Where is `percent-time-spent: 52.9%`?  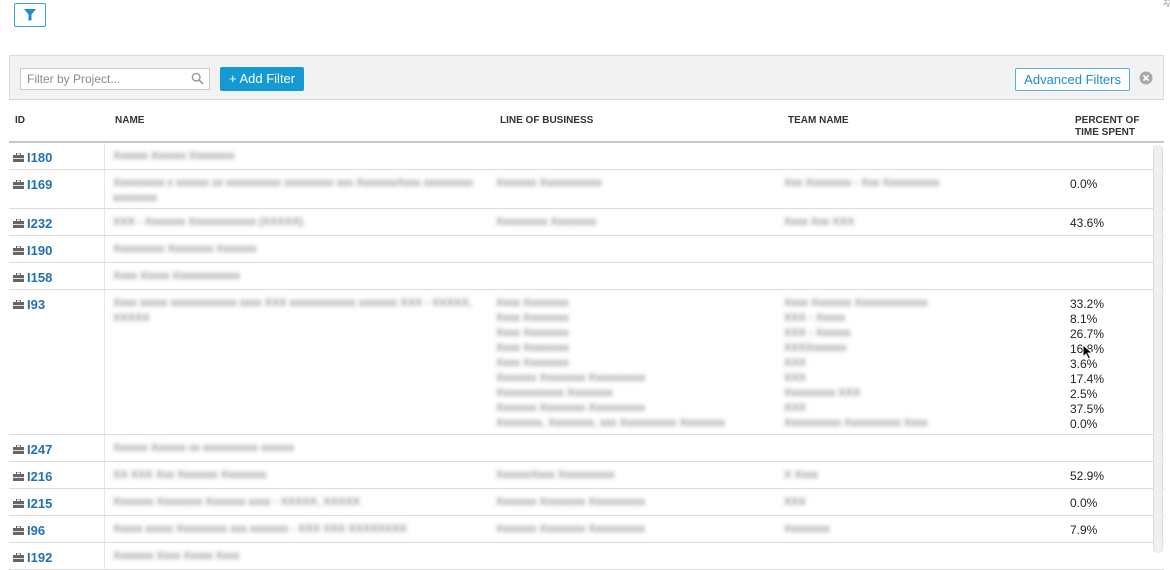 percent-time-spent: 52.9% is located at coordinates (1087, 476).